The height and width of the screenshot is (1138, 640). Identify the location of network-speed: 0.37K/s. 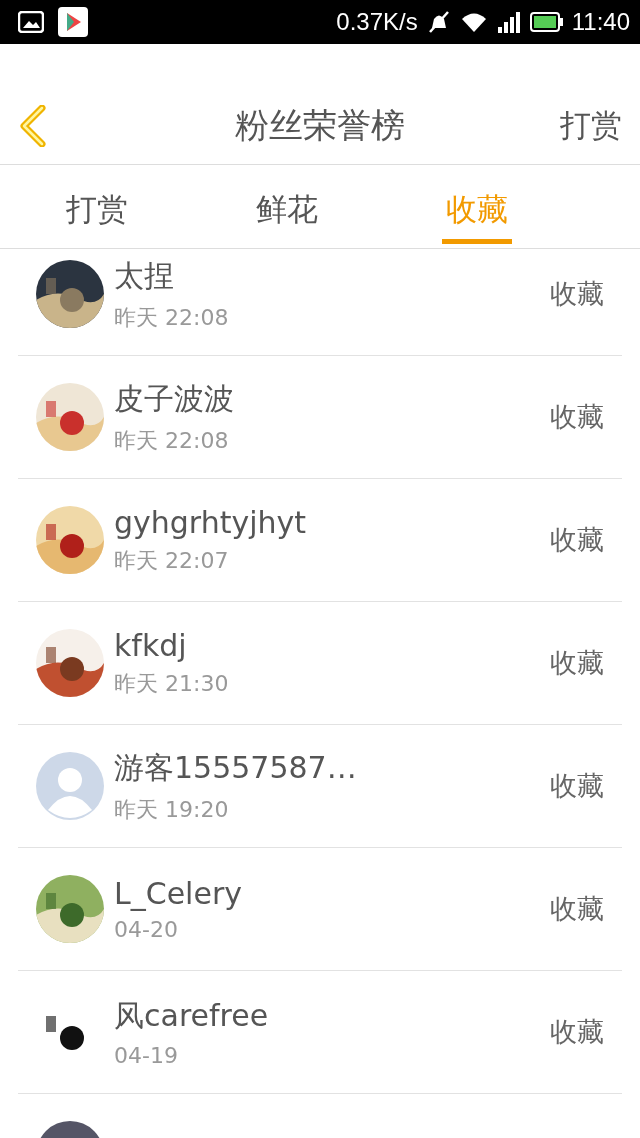
(377, 22).